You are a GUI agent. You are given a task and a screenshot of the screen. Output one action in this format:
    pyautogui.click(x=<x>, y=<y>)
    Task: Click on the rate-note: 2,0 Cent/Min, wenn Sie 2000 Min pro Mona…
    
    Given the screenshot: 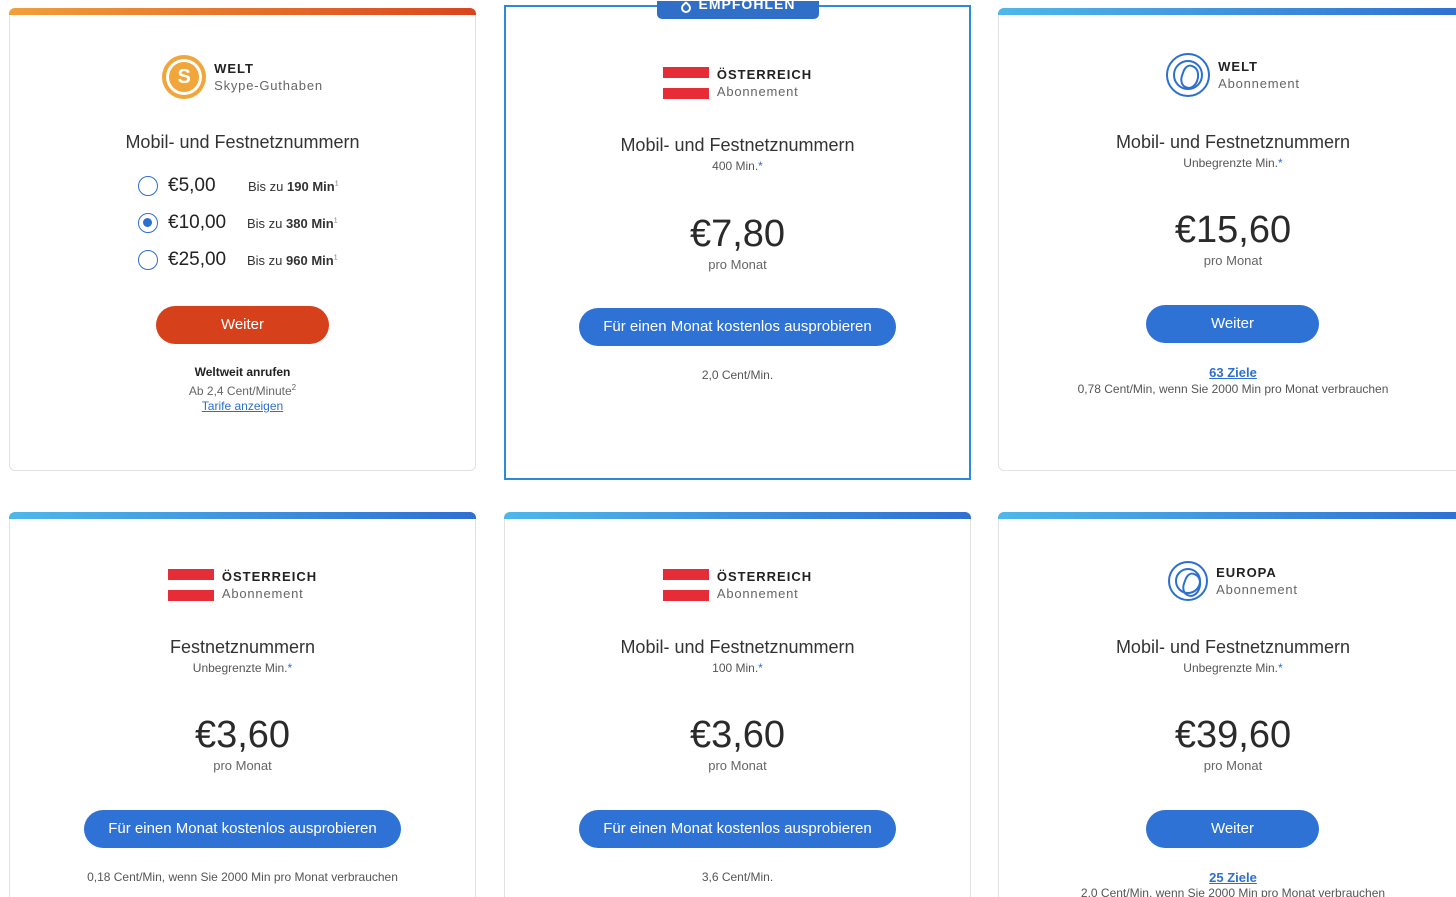 What is the action you would take?
    pyautogui.click(x=1233, y=891)
    